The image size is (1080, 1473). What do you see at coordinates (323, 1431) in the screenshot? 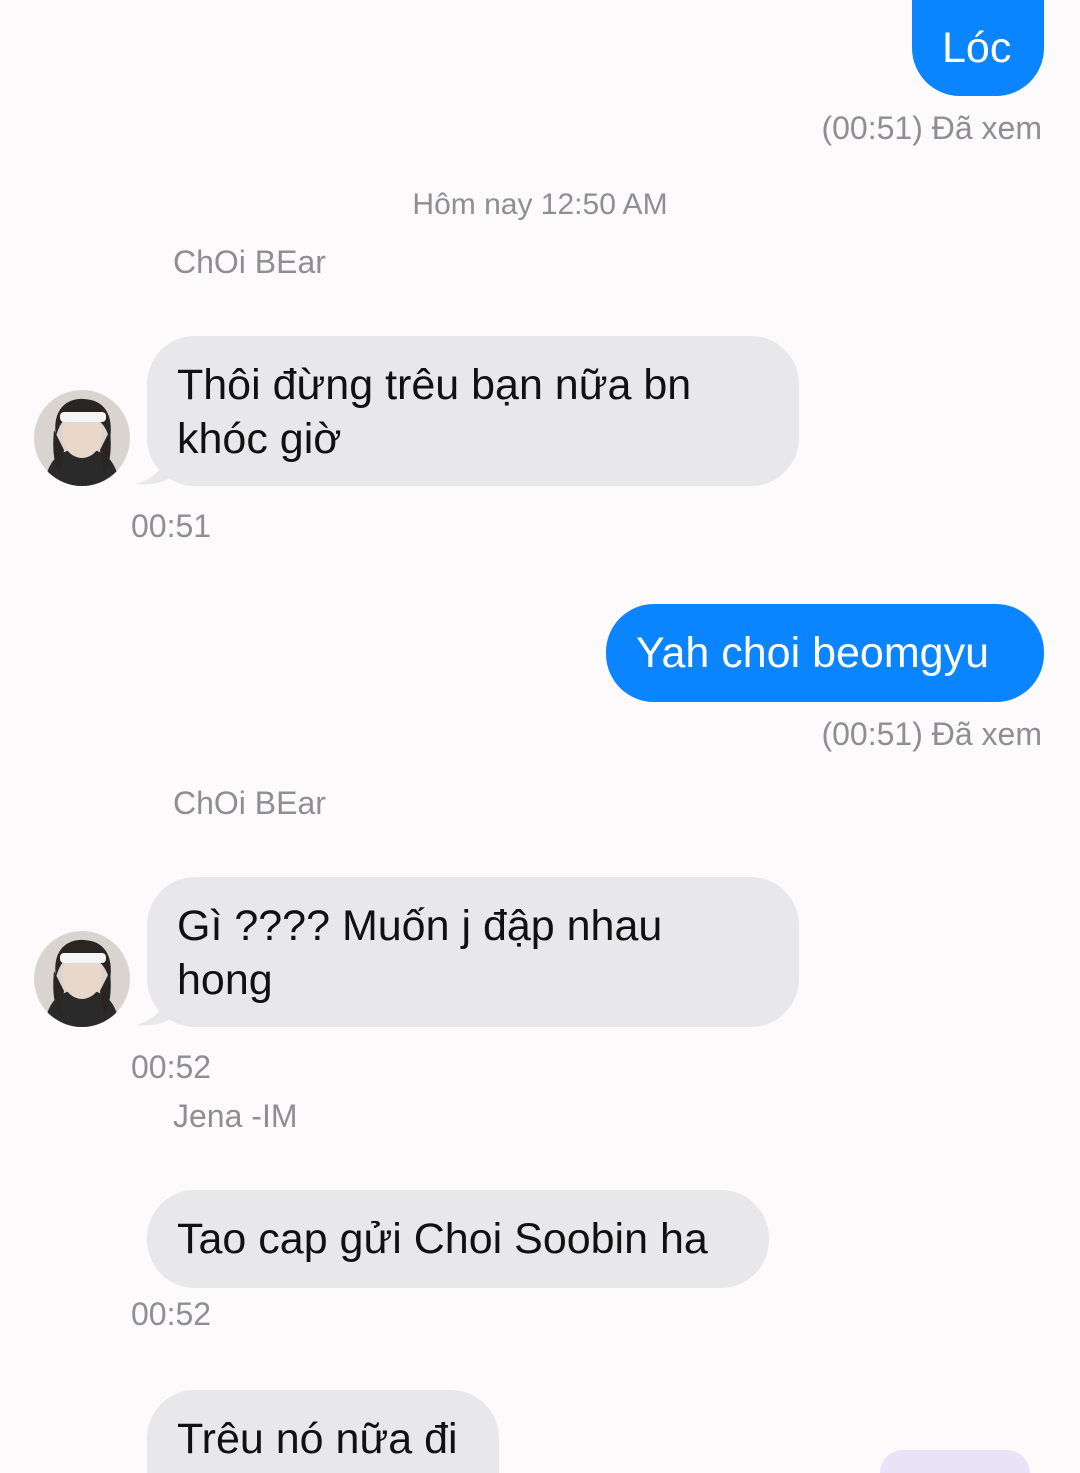
I see `incoming-message-bubble: Trêu nó nữa đi` at bounding box center [323, 1431].